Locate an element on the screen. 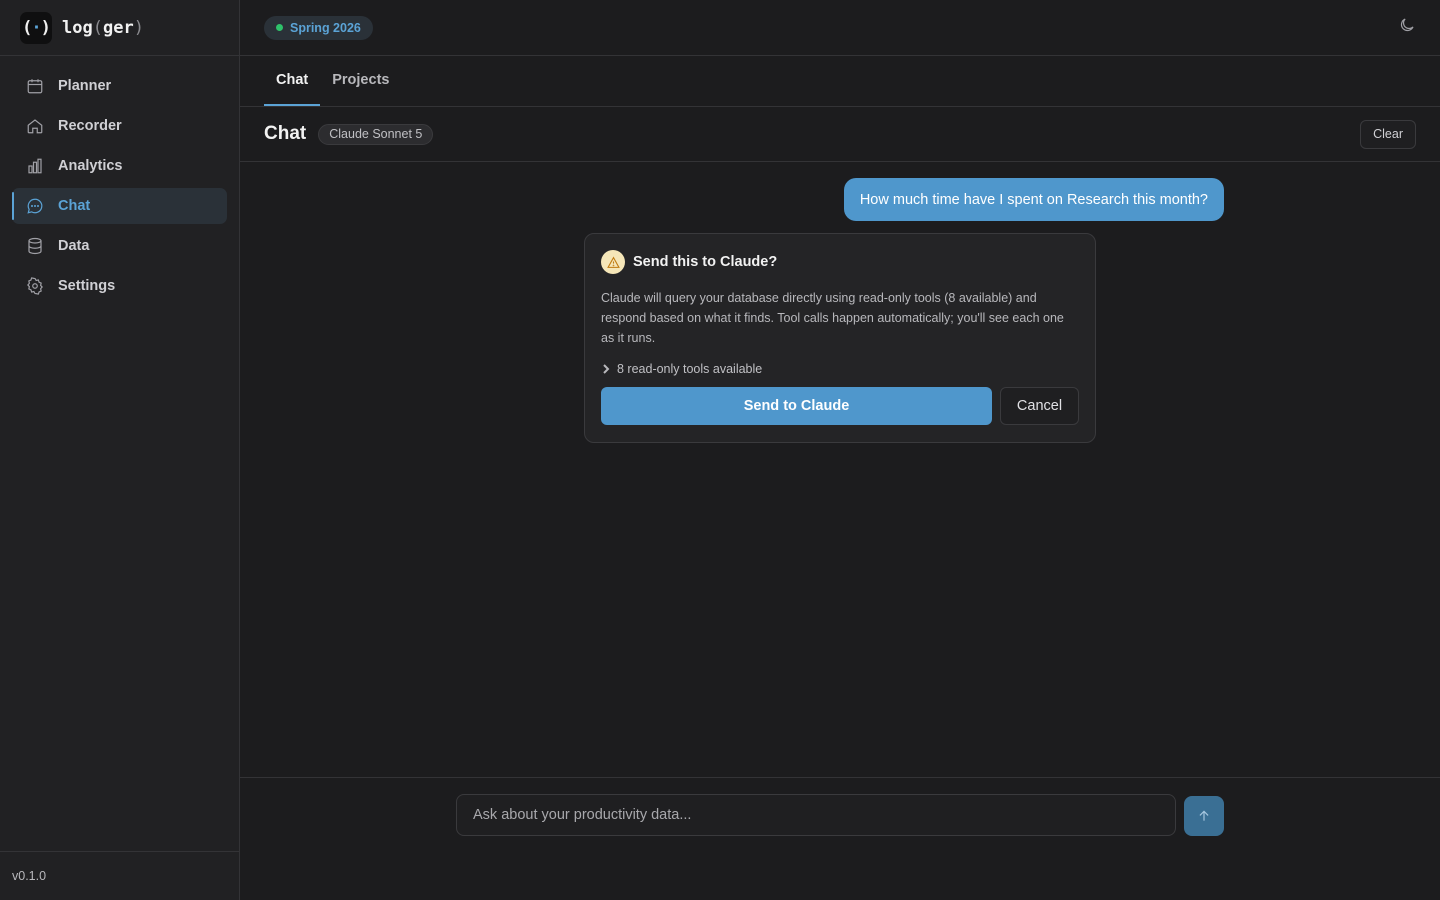 Image resolution: width=1440 pixels, height=900 pixels. sidebar-item-label: Chat is located at coordinates (74, 206).